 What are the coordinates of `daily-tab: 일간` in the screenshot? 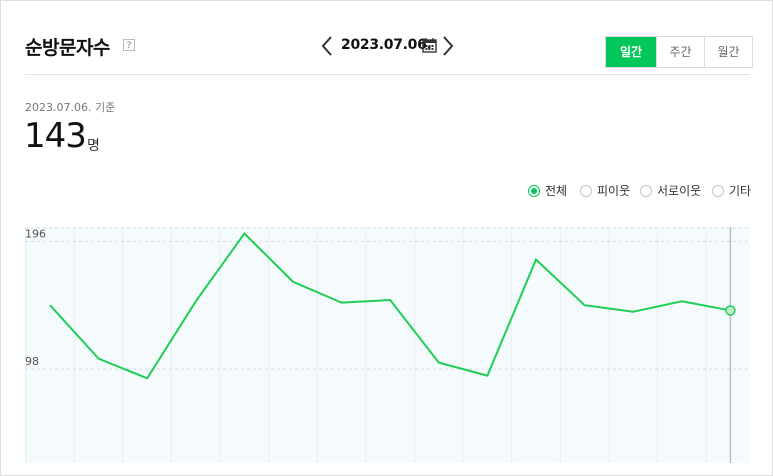 It's located at (631, 52).